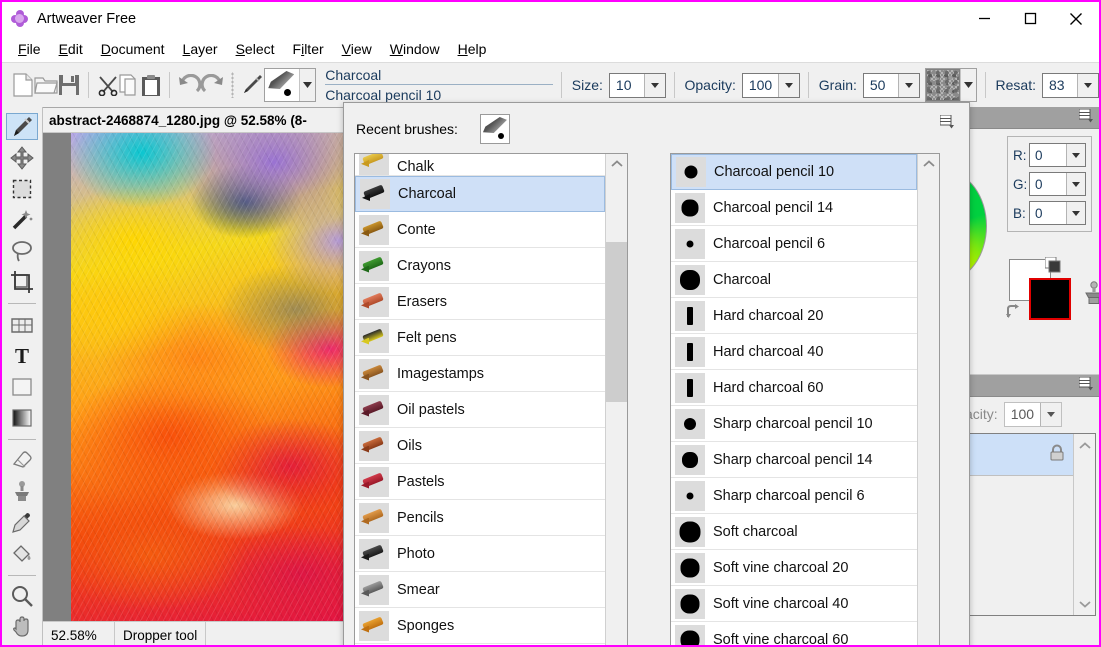  I want to click on redo-icon, so click(213, 85).